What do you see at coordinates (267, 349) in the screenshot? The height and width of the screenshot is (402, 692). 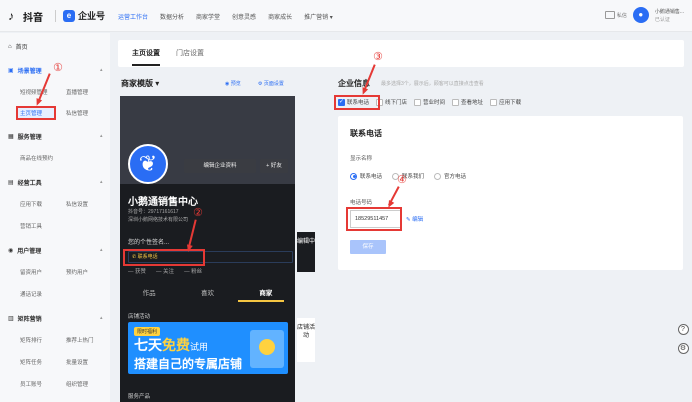 I see `store-illustration-icon` at bounding box center [267, 349].